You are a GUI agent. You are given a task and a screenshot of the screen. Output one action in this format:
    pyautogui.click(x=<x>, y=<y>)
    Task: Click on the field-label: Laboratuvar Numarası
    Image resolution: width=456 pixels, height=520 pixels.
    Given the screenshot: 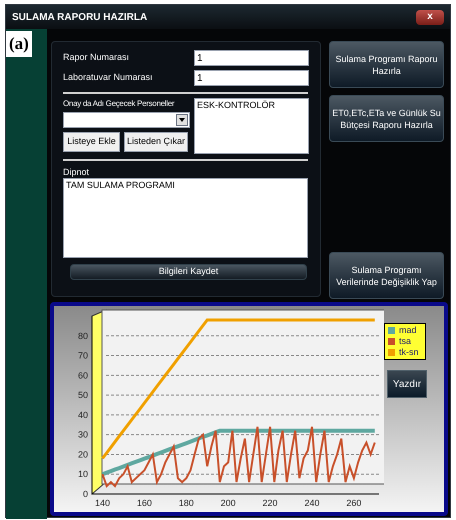 What is the action you would take?
    pyautogui.click(x=108, y=77)
    